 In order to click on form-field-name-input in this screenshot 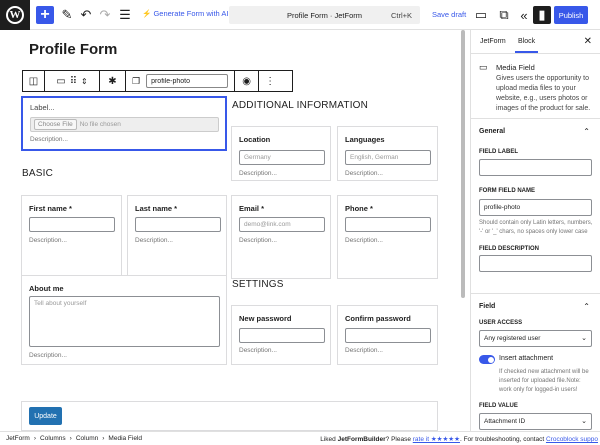, I will do `click(535, 207)`.